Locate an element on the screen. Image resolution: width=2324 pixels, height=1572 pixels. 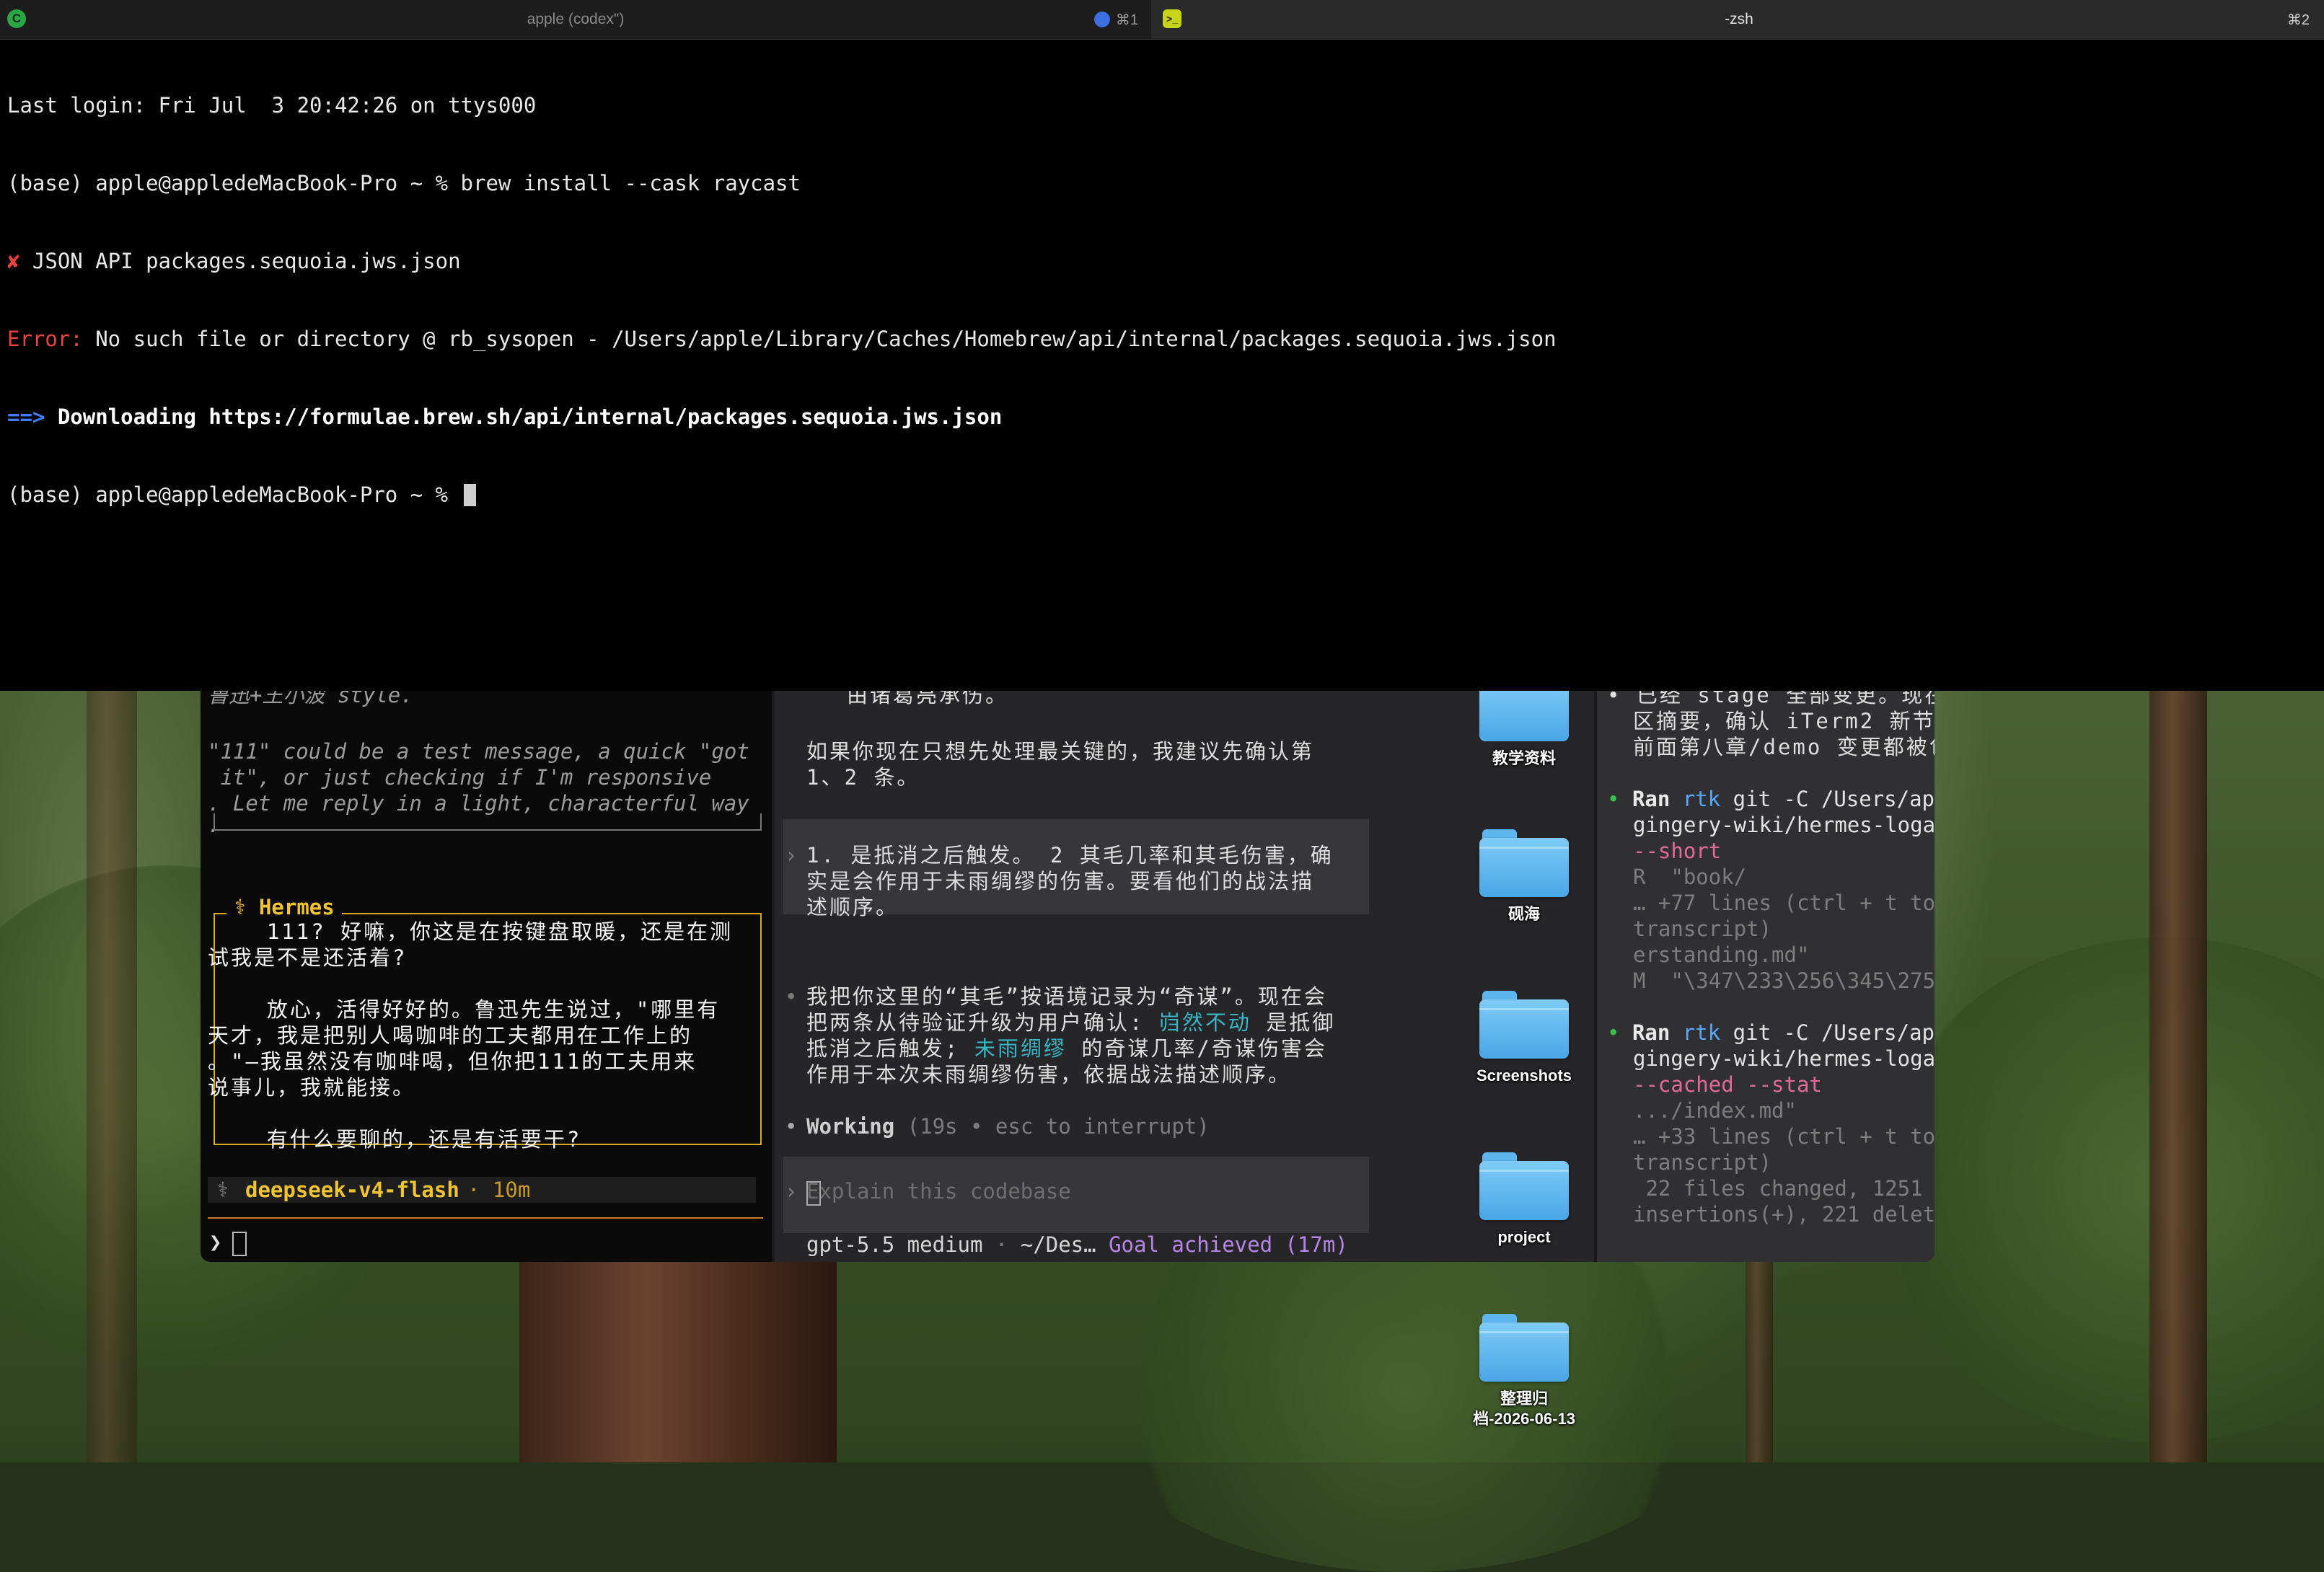
tab-zsh: >_ -zsh ⌘2 is located at coordinates (1739, 19).